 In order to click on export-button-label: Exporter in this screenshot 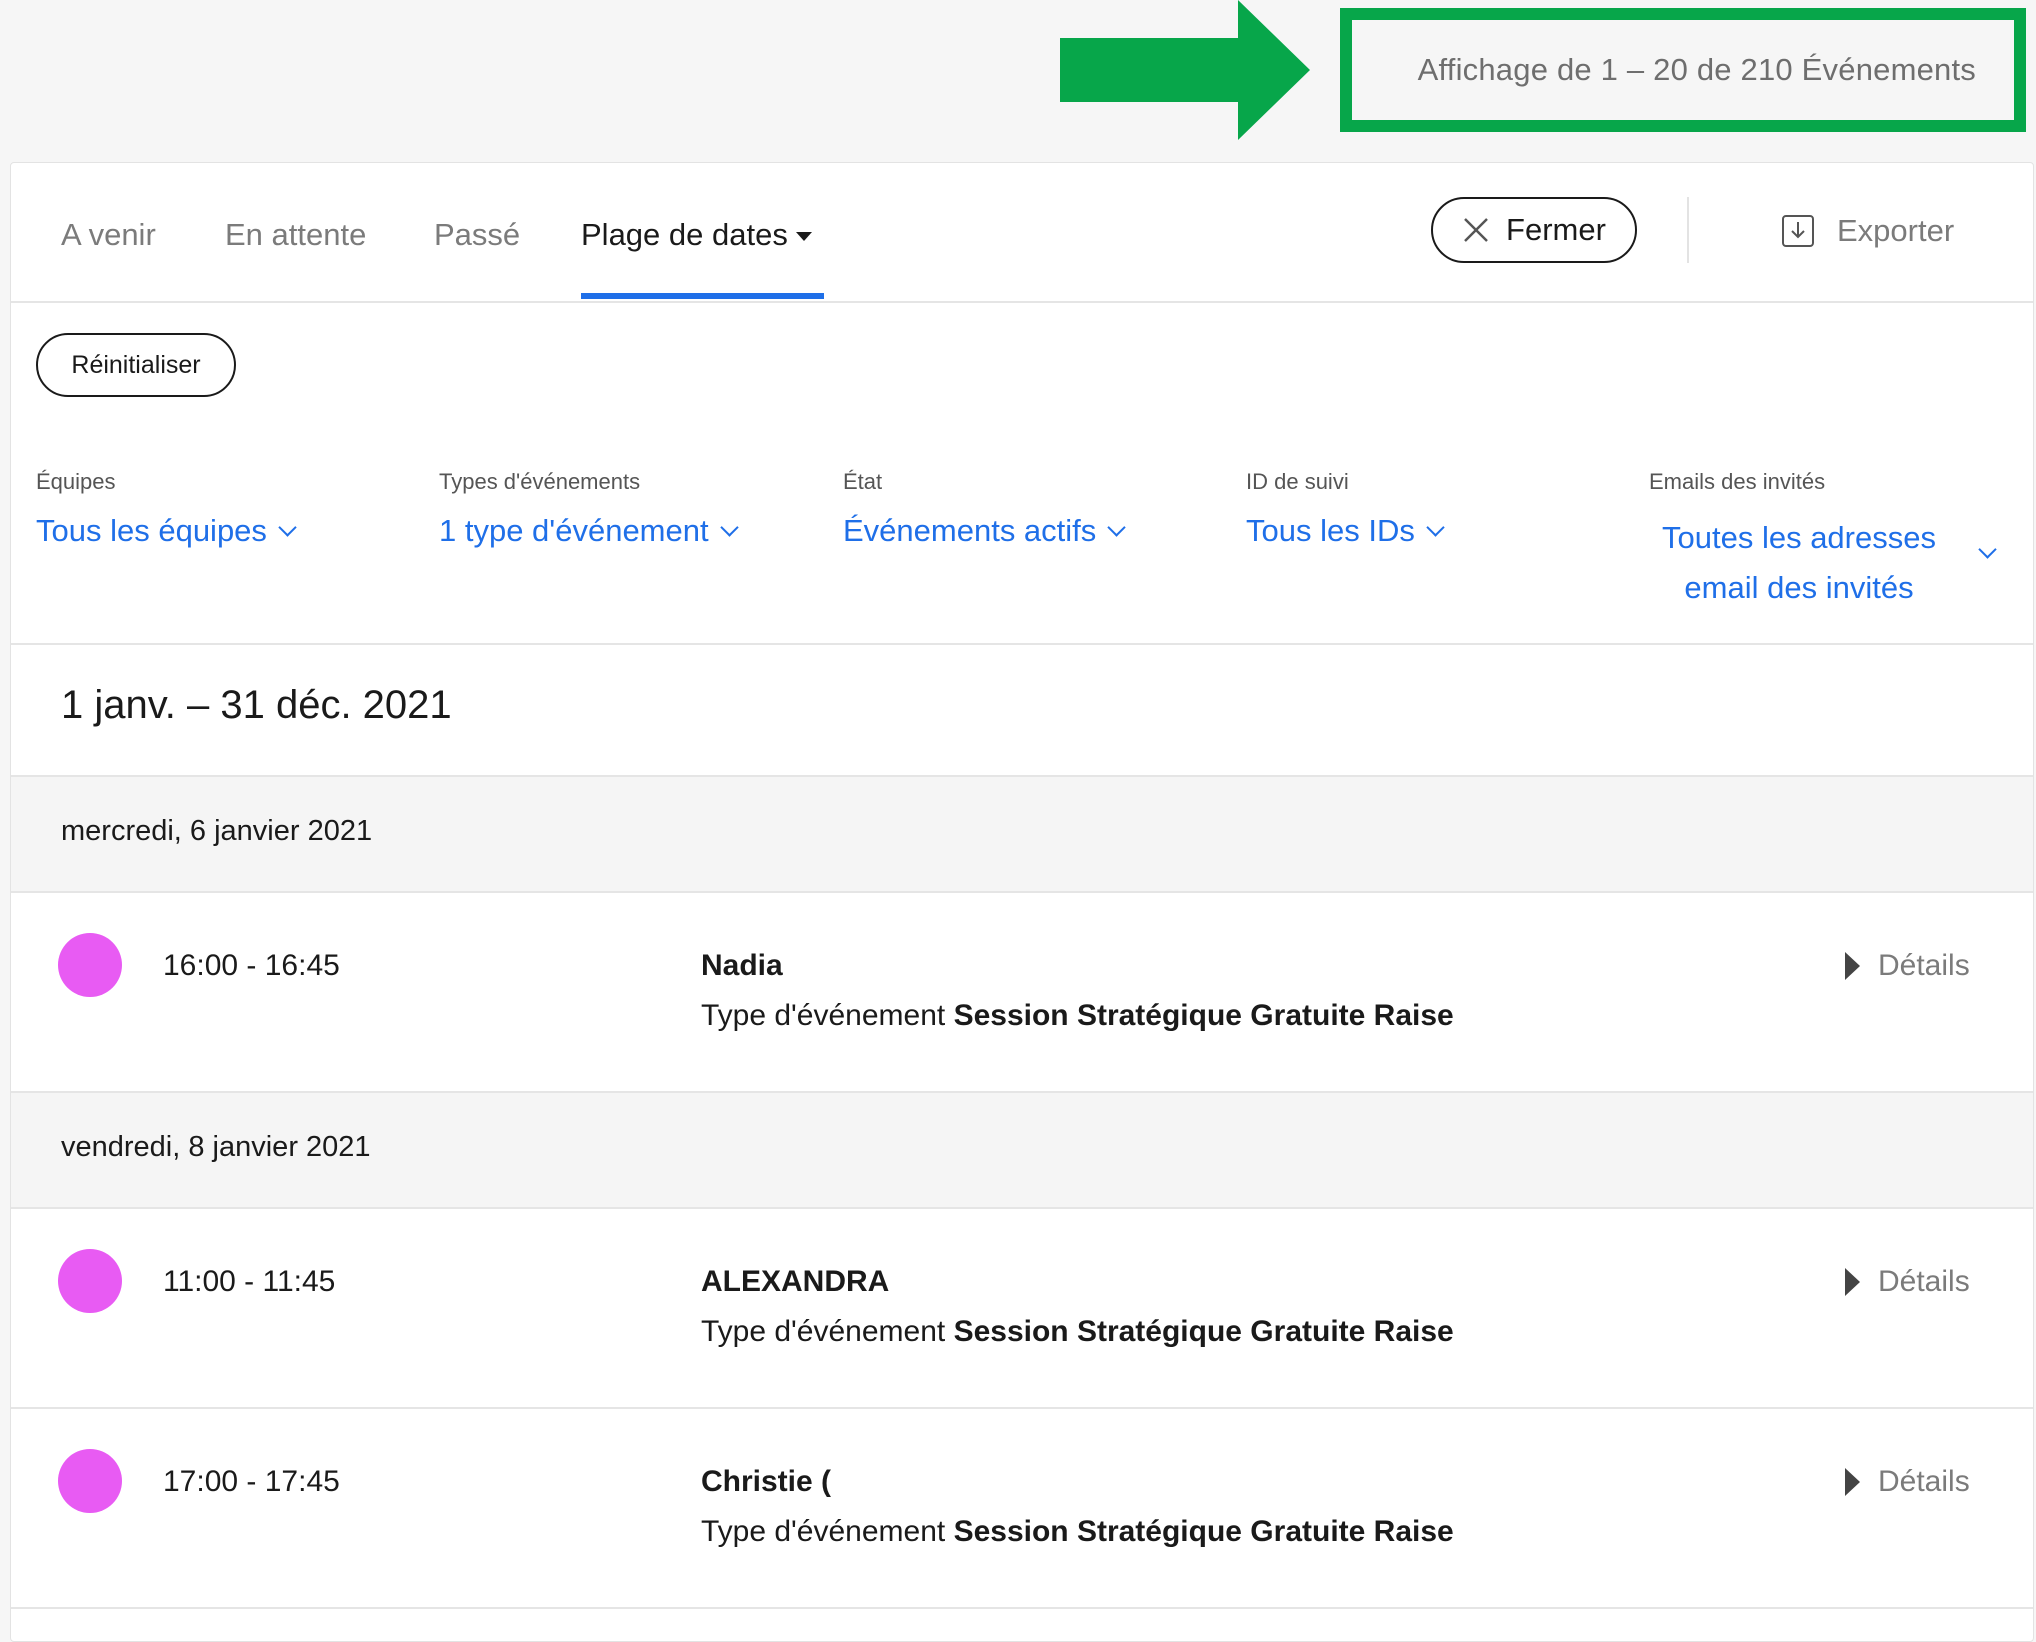, I will do `click(1896, 230)`.